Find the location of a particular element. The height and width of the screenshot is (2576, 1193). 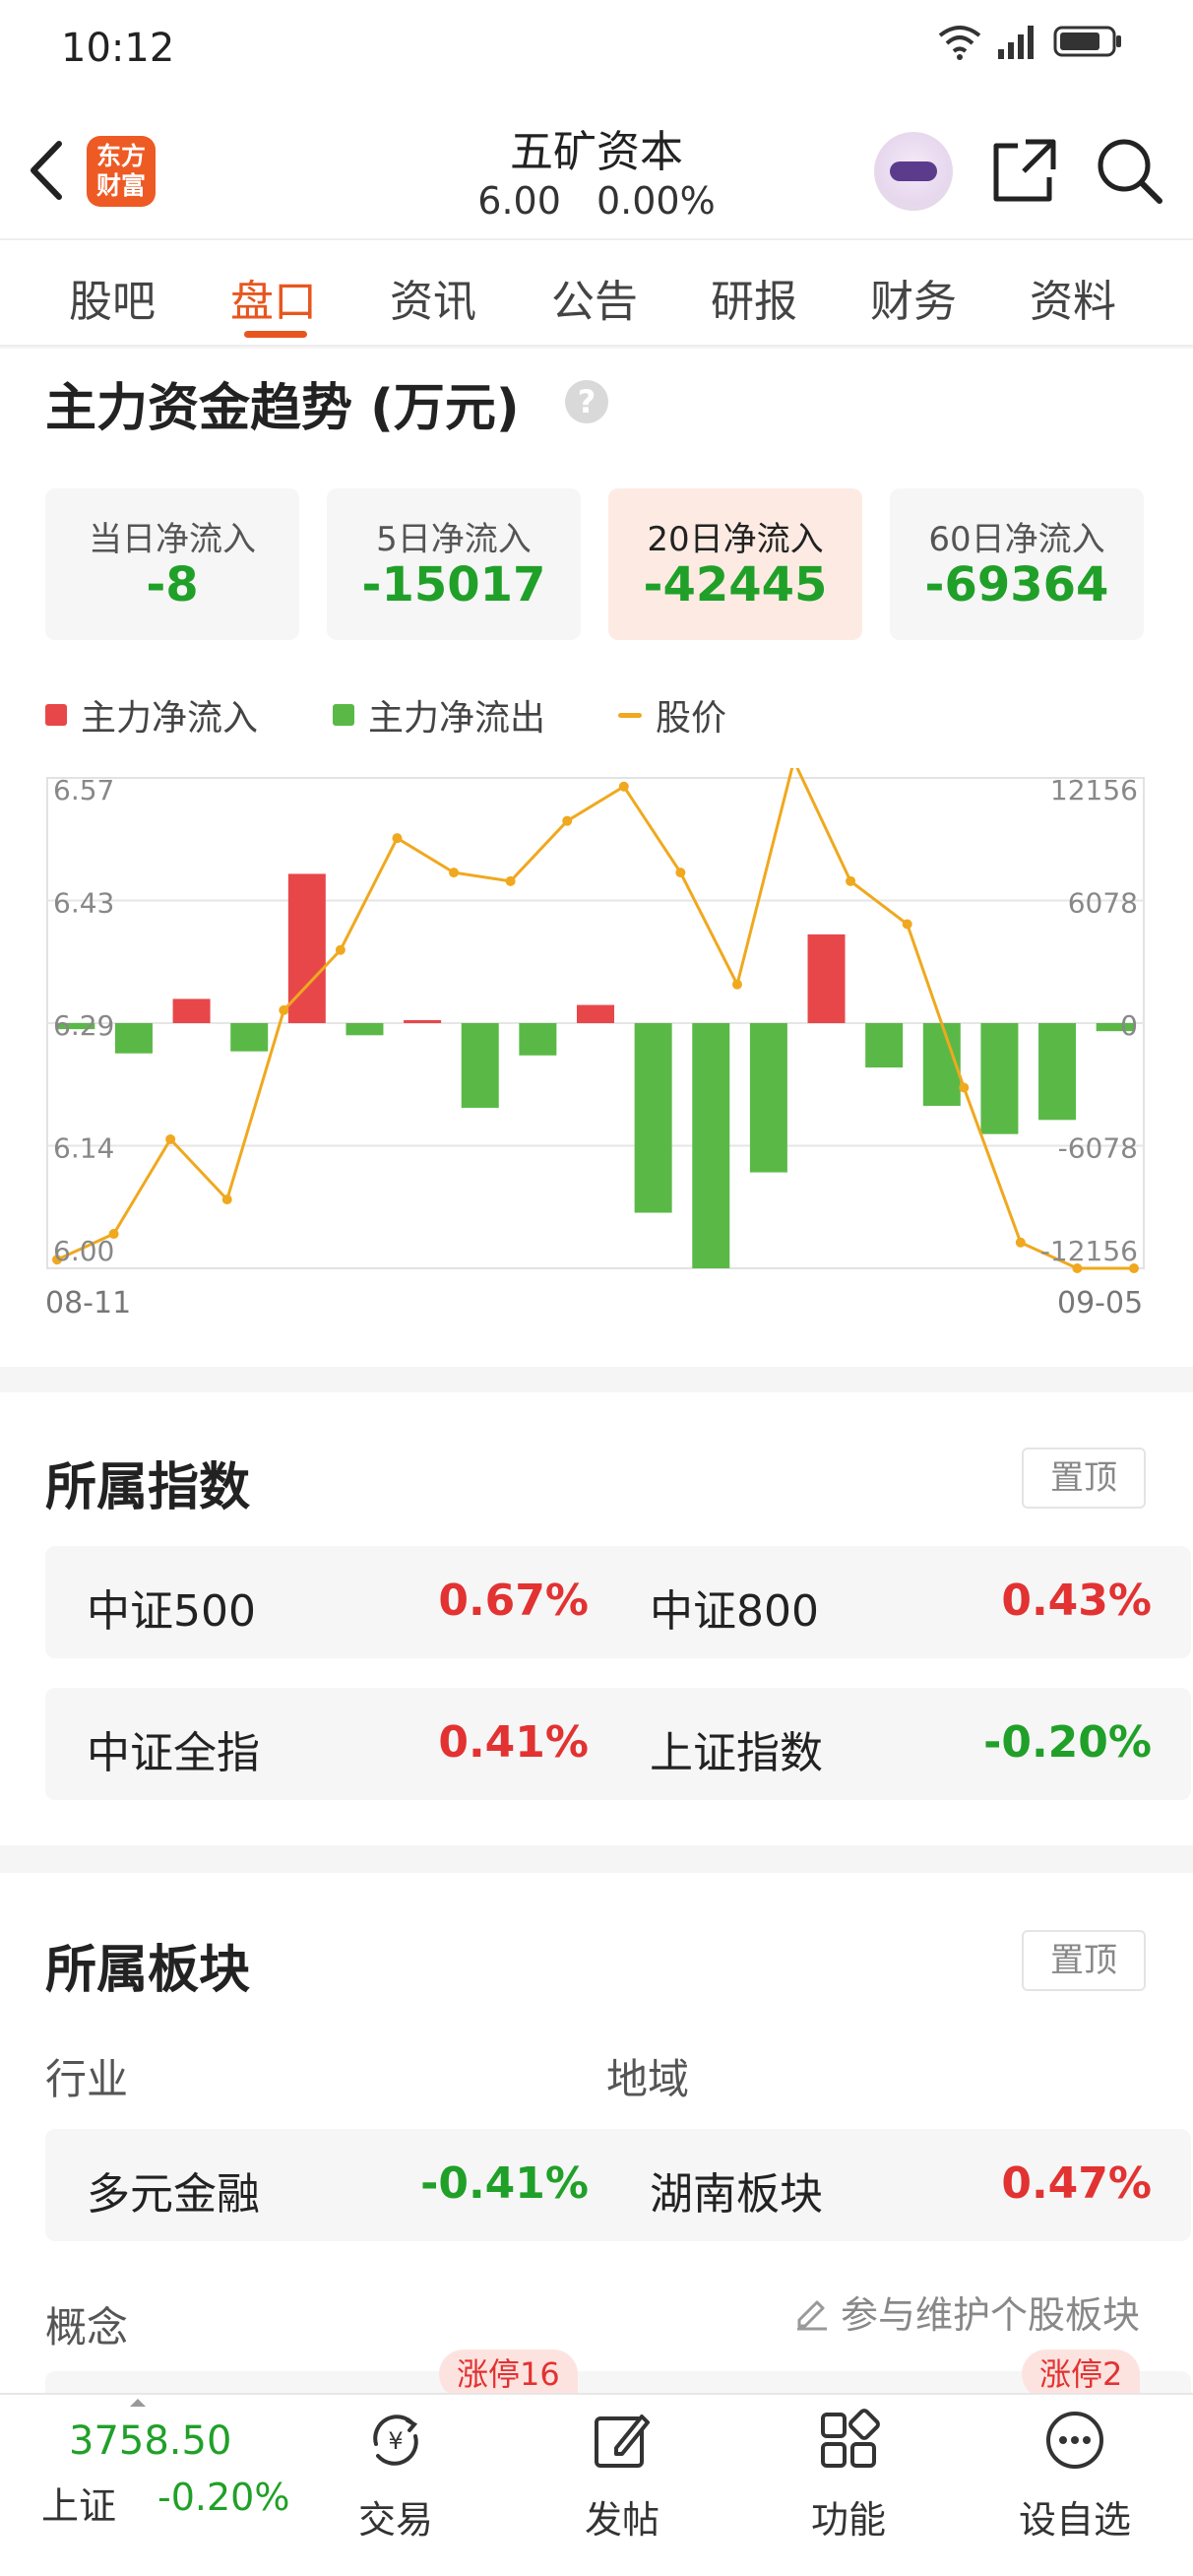

left-axis-tick: 6.29 is located at coordinates (83, 1025).